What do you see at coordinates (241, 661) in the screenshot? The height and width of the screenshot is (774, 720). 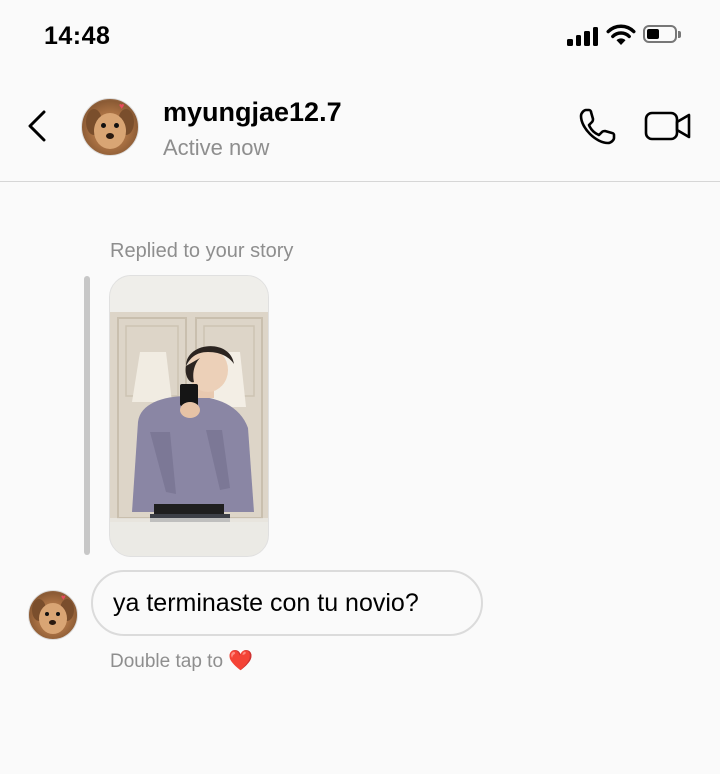 I see `heart-icon: ❤️` at bounding box center [241, 661].